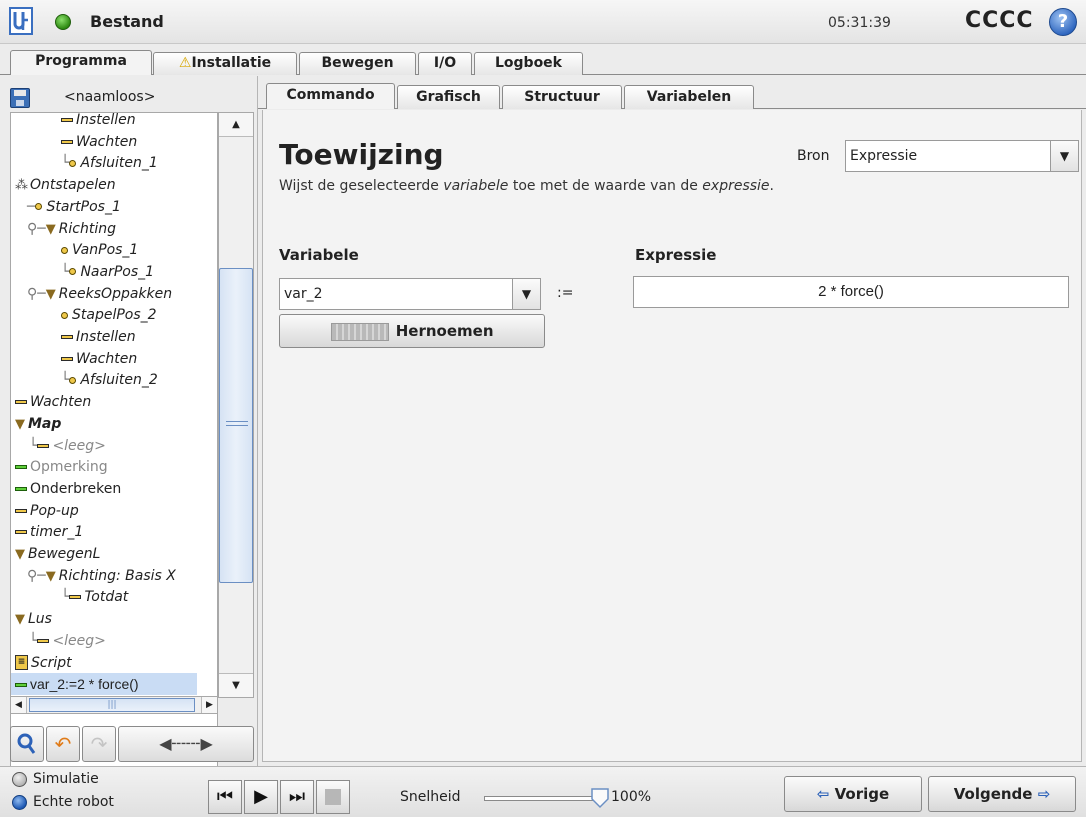  Describe the element at coordinates (853, 794) in the screenshot. I see `previous-button: ⇦ Vorige` at that location.